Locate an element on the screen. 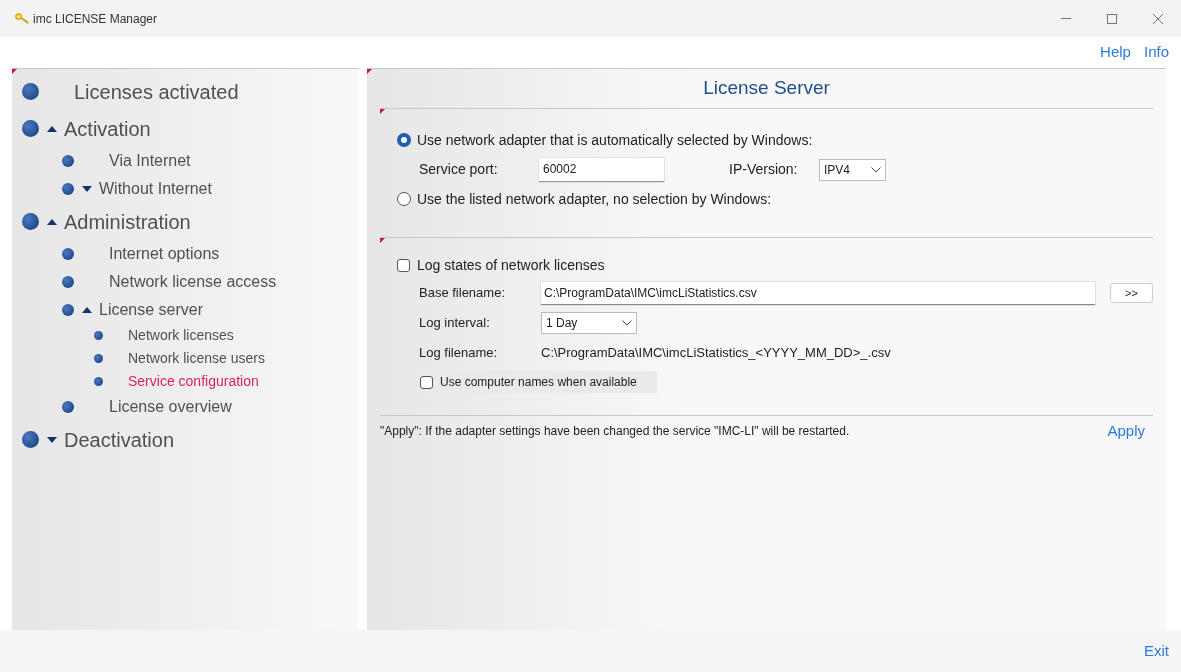 The height and width of the screenshot is (672, 1181). nav-item: Network license users is located at coordinates (196, 358).